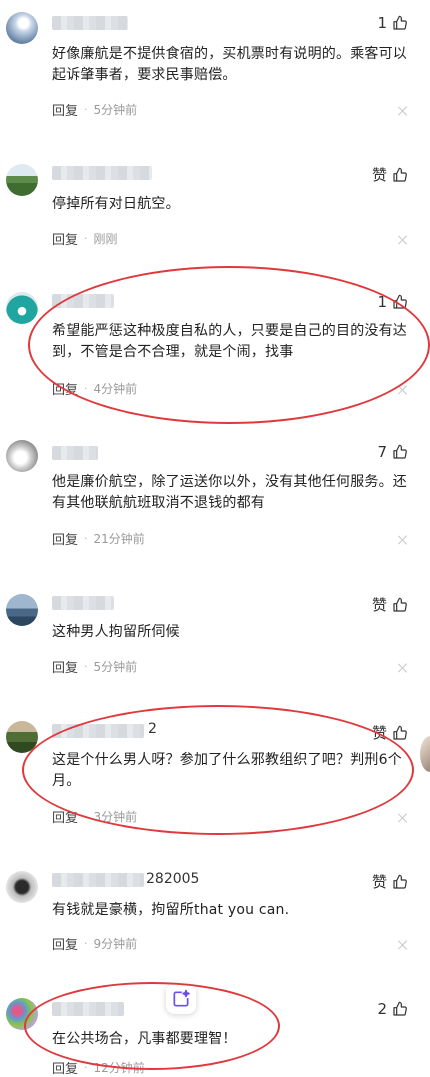 The image size is (430, 1077). I want to click on comment-meta: 回复 · 3分钟前, so click(94, 816).